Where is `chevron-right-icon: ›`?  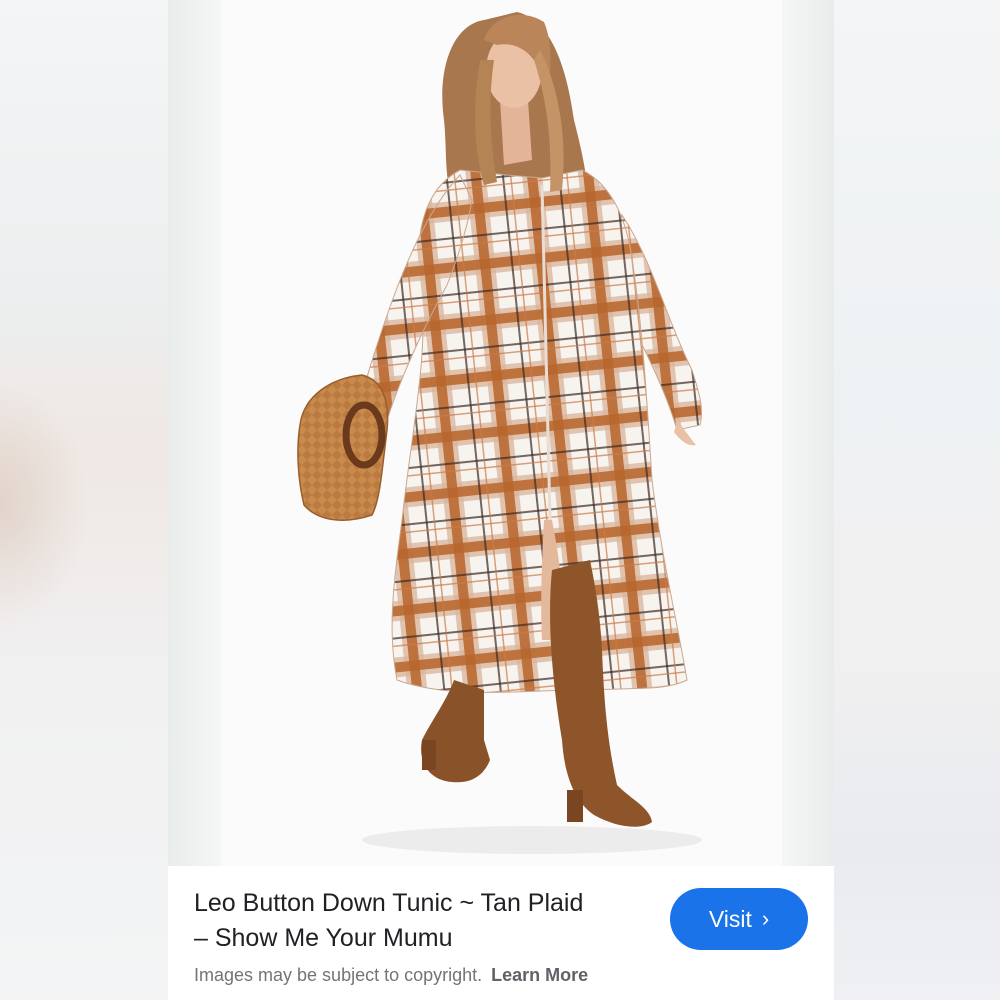 chevron-right-icon: › is located at coordinates (765, 918).